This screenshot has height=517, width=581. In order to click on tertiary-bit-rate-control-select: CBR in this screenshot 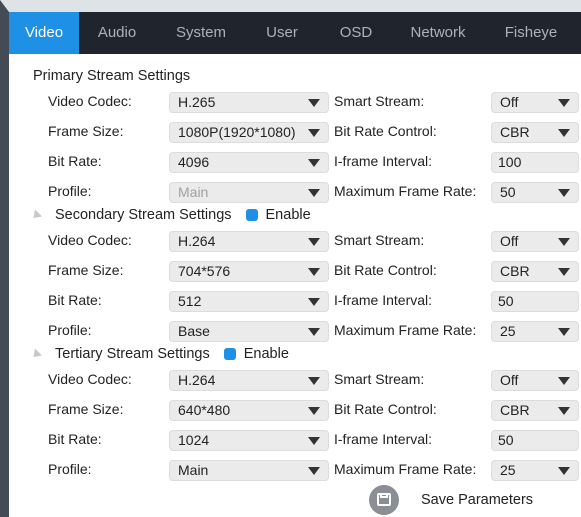, I will do `click(535, 410)`.